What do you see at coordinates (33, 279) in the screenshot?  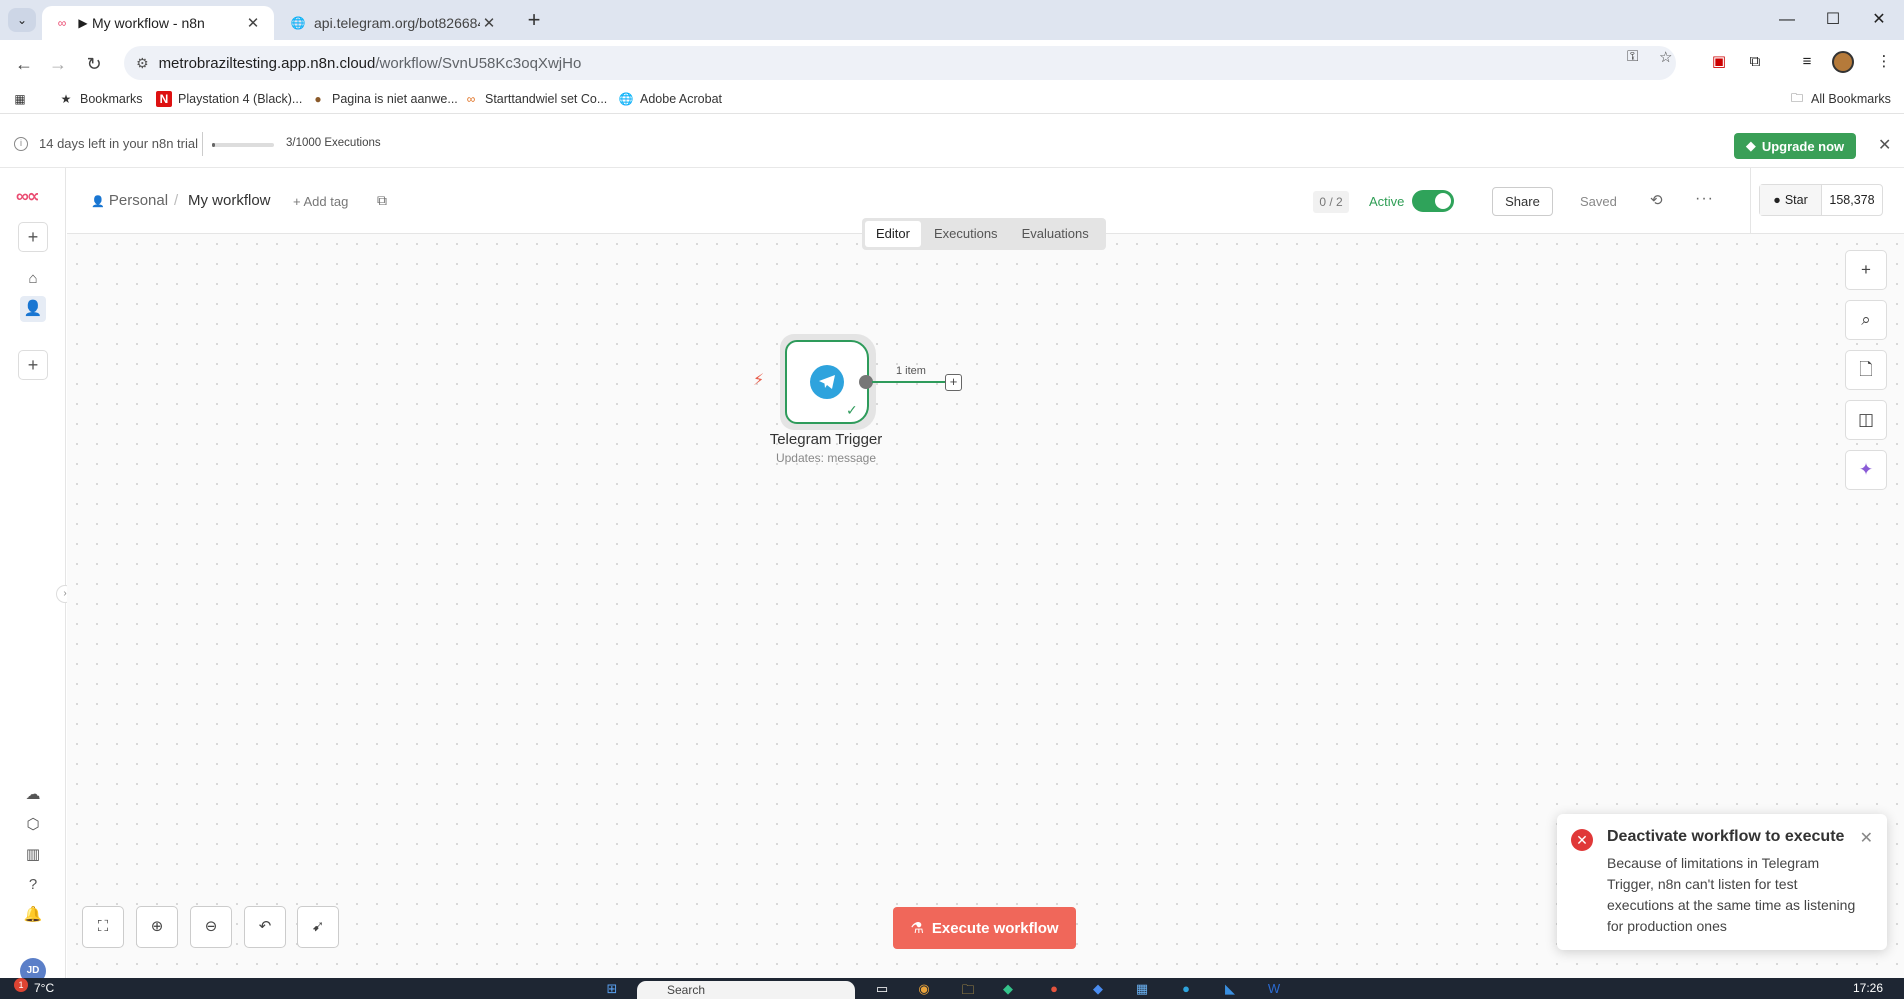 I see `home-icon: ⌂` at bounding box center [33, 279].